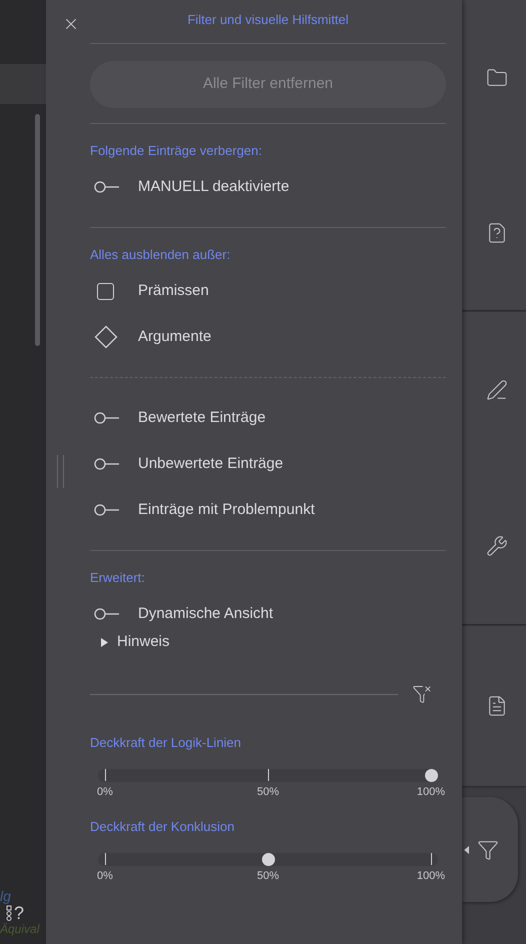 This screenshot has height=944, width=526. I want to click on scrollbar, so click(37, 230).